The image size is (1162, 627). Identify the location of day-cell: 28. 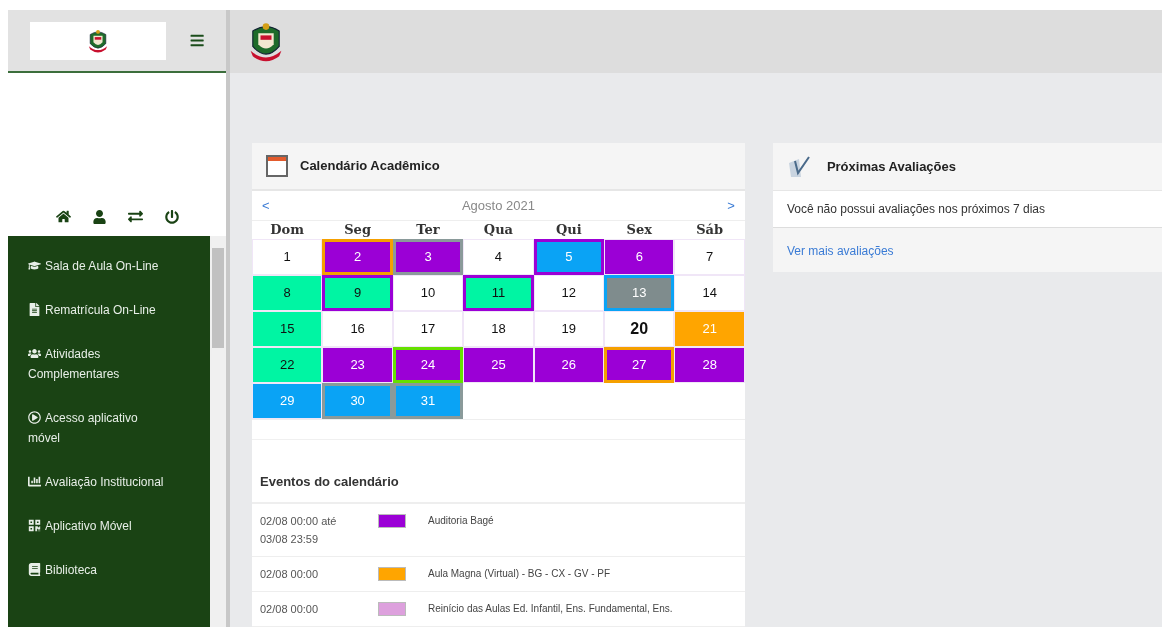
(709, 365).